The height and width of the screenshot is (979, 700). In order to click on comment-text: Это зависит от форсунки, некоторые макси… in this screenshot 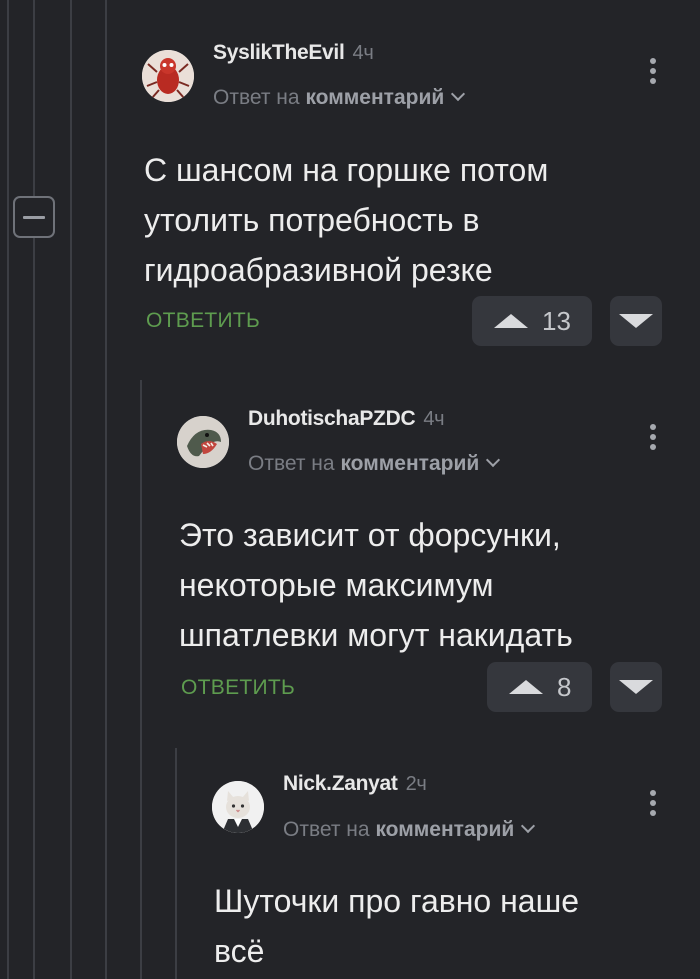, I will do `click(376, 585)`.